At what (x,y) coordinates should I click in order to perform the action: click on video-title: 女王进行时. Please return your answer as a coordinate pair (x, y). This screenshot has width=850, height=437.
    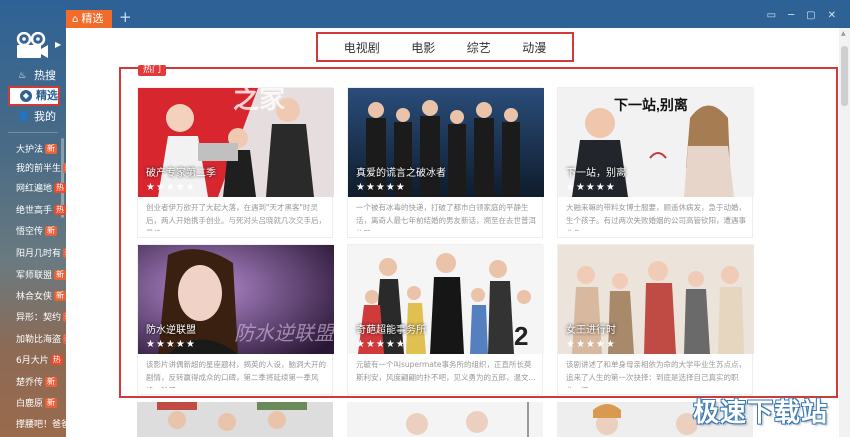
    Looking at the image, I should click on (591, 330).